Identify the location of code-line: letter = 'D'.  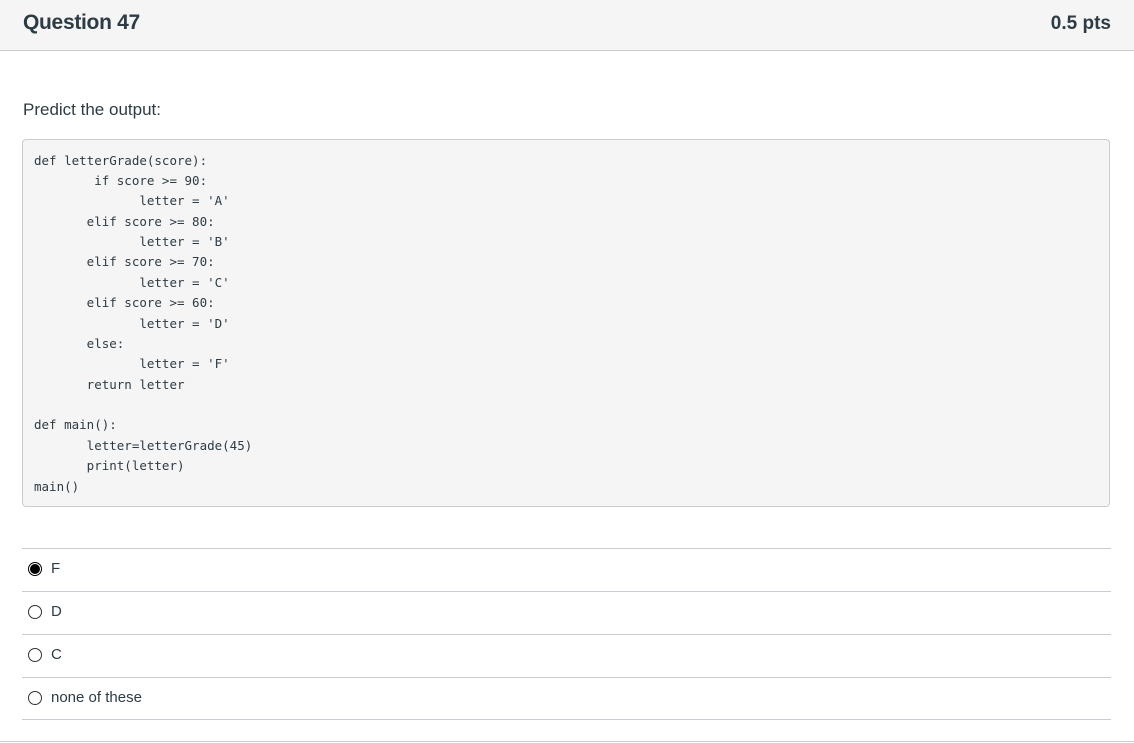
(132, 323).